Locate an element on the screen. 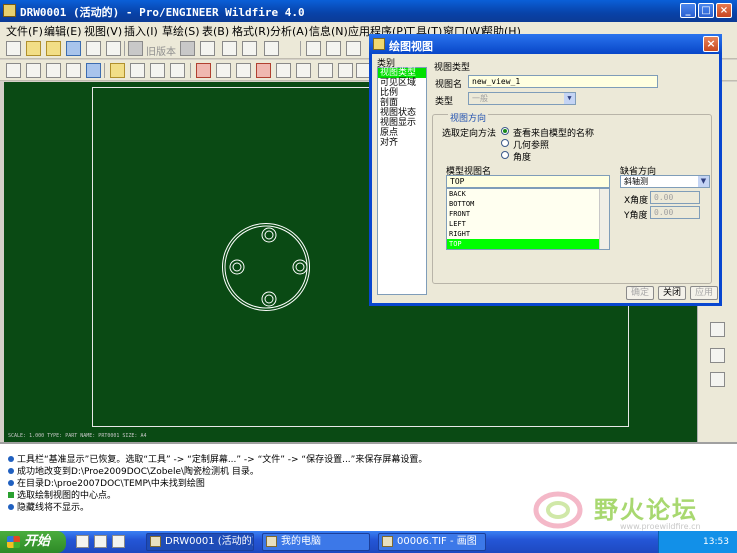 The width and height of the screenshot is (737, 553). repaint-icon is located at coordinates (13, 70).